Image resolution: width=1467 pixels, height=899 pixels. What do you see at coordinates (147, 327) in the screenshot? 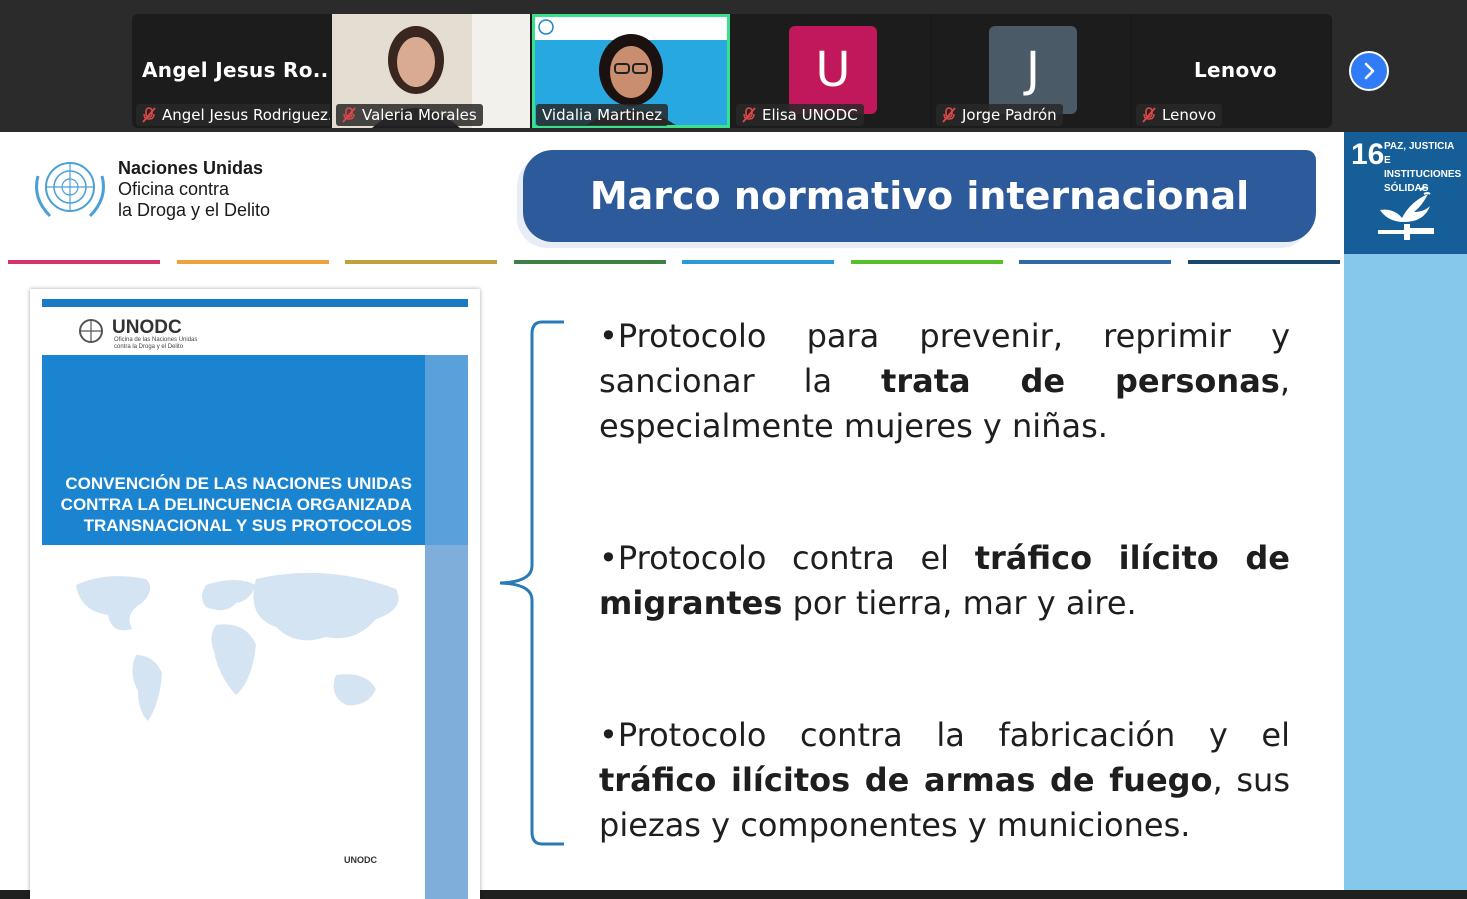
I see `book-brand: UNODC` at bounding box center [147, 327].